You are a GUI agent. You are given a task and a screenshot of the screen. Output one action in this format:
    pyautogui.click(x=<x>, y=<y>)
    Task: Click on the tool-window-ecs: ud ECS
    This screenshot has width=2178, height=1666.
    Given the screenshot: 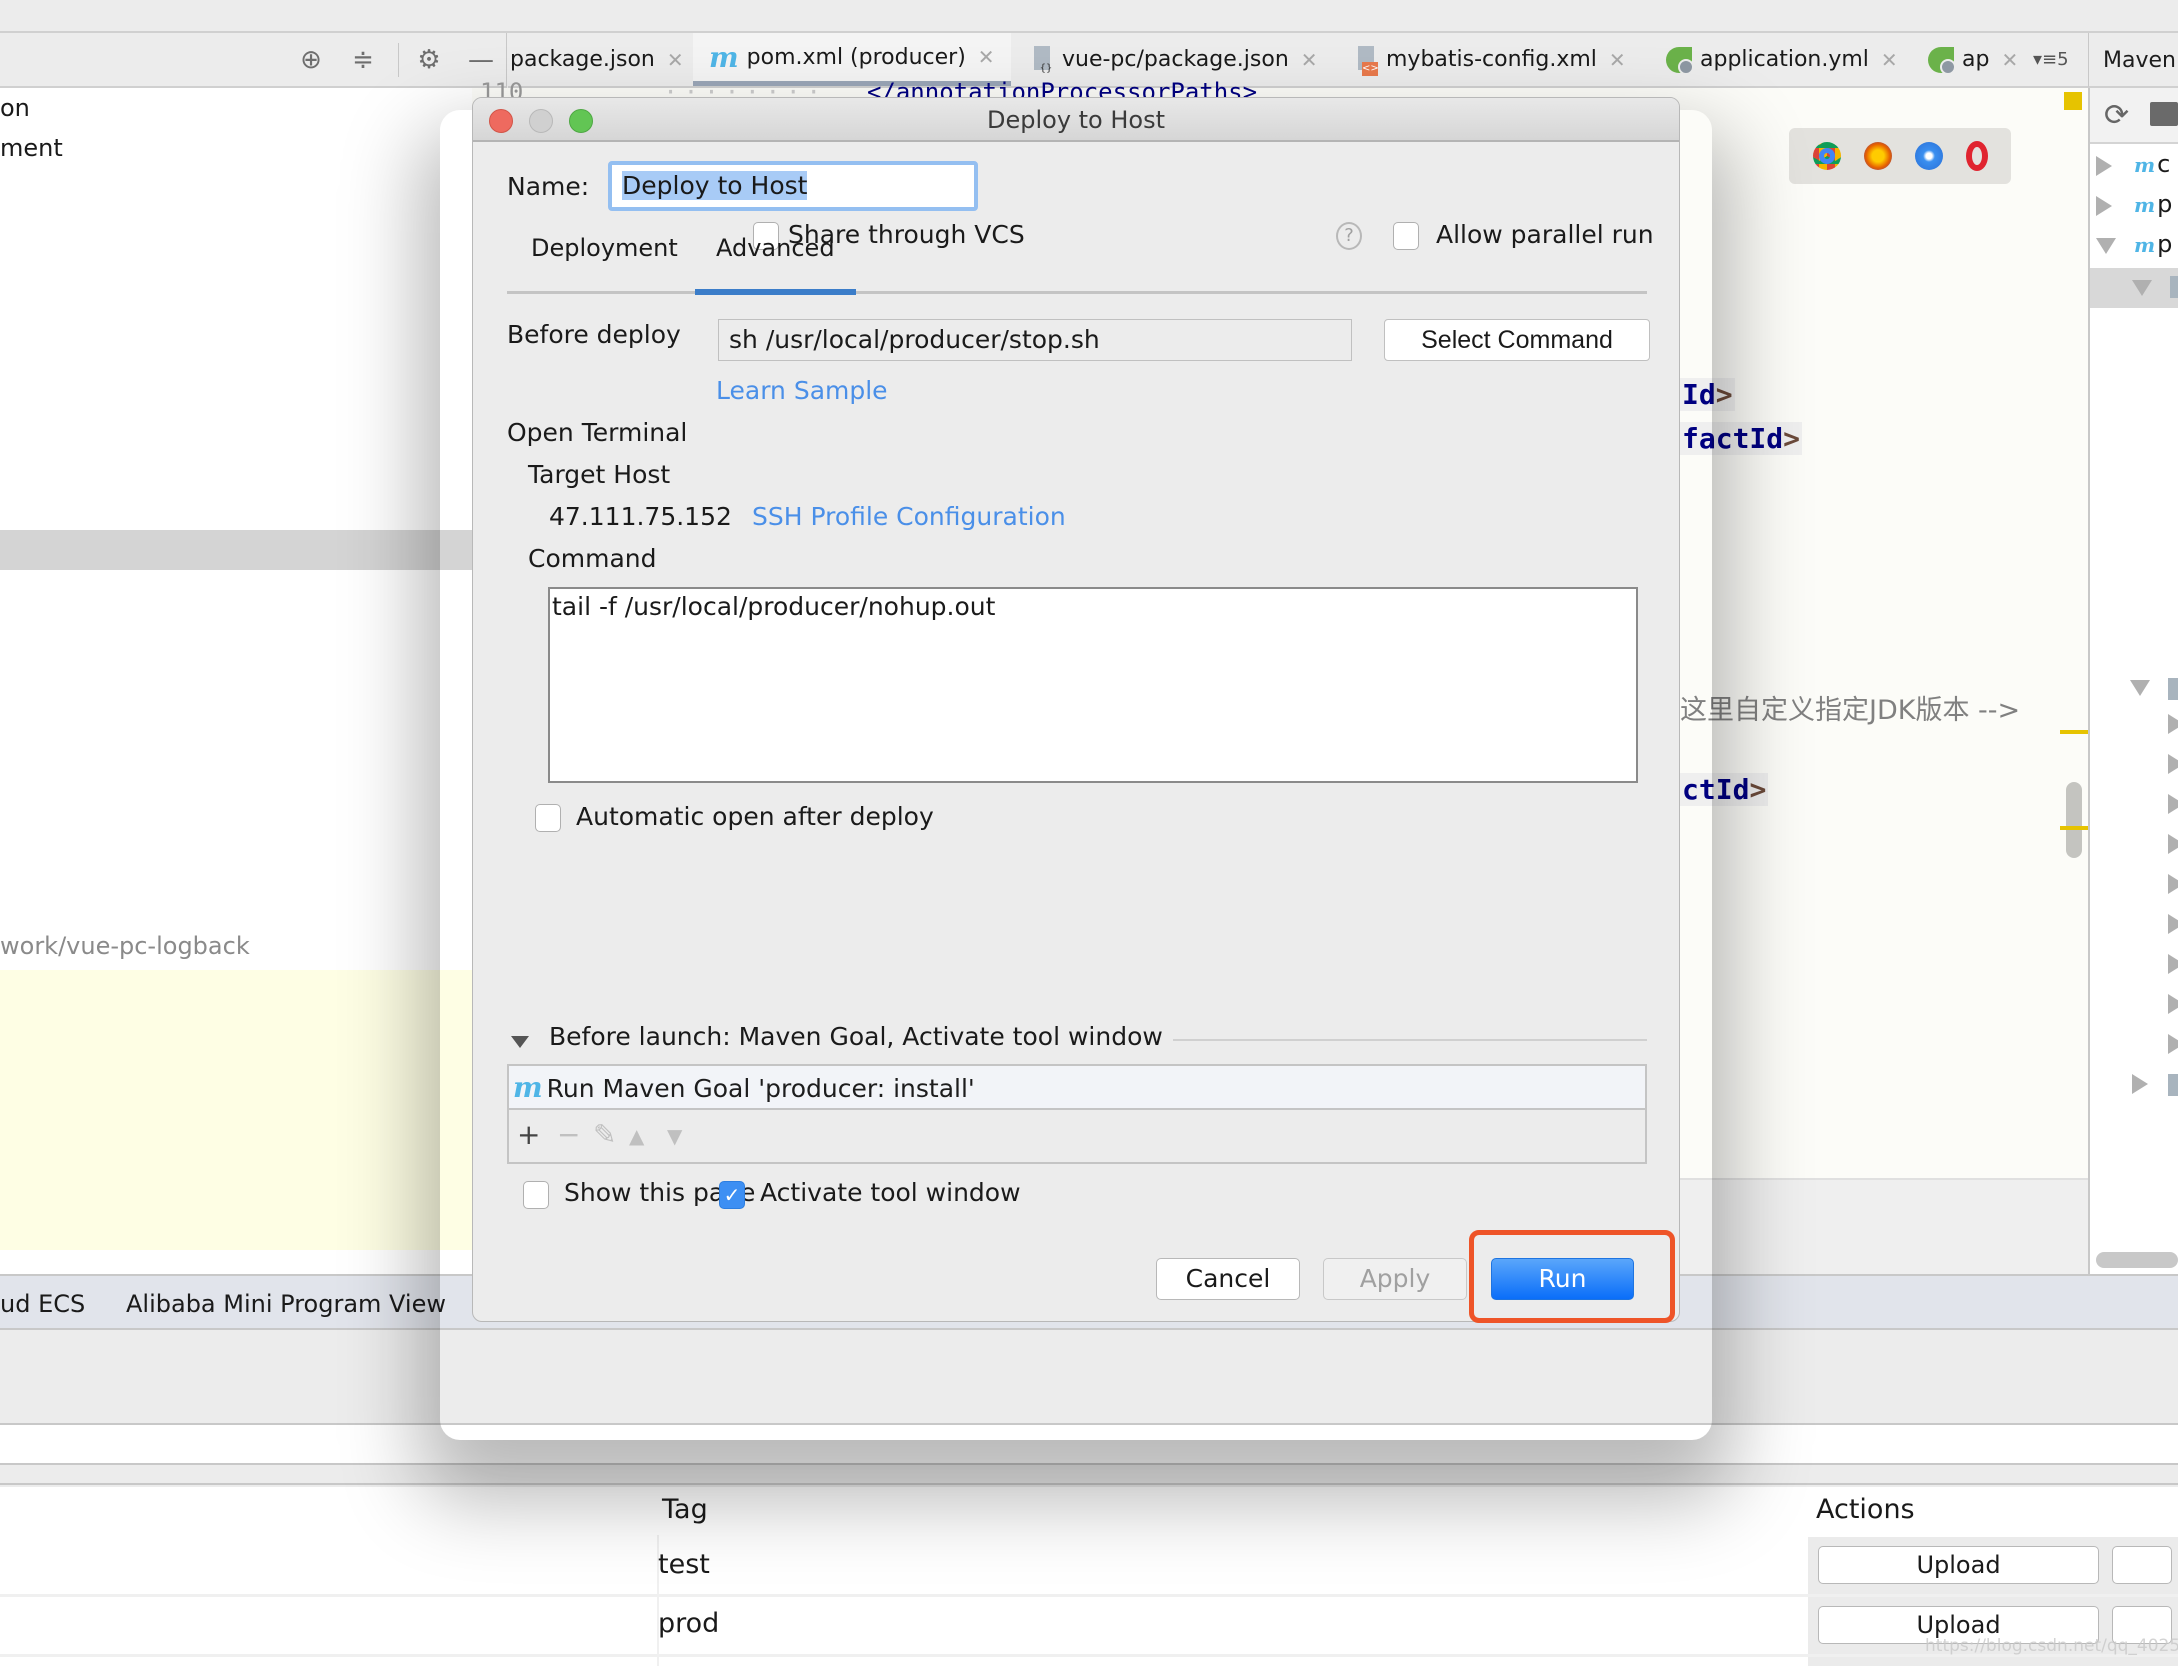 What is the action you would take?
    pyautogui.click(x=42, y=1304)
    